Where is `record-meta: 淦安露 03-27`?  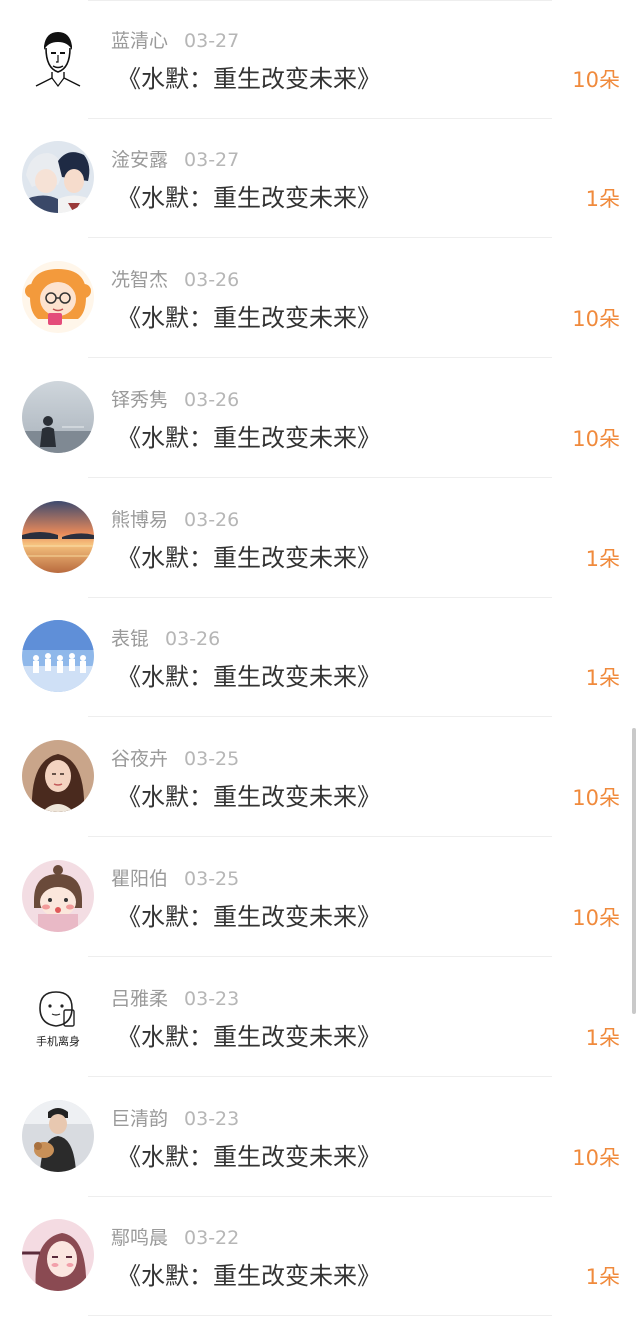 record-meta: 淦安露 03-27 is located at coordinates (175, 160).